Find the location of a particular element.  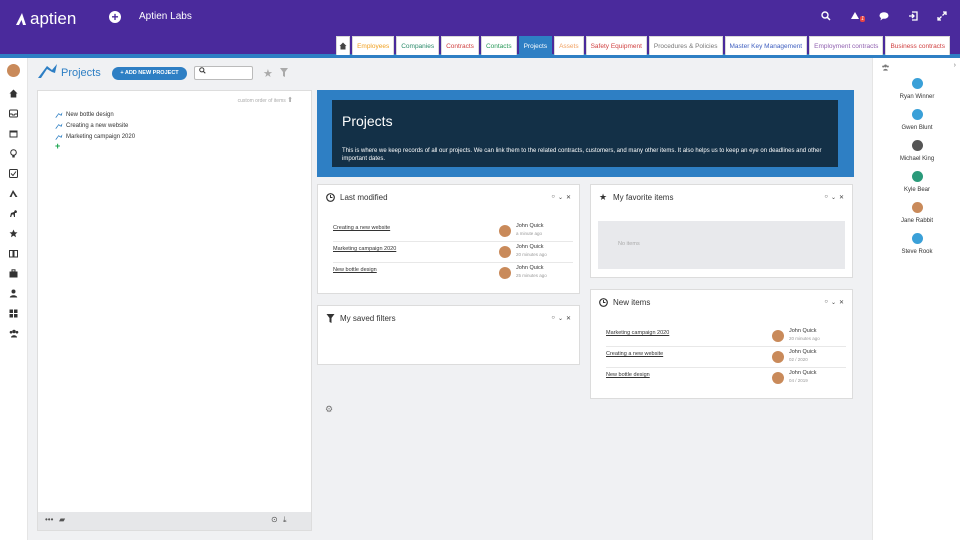

tab-employees: Employees is located at coordinates (373, 45).